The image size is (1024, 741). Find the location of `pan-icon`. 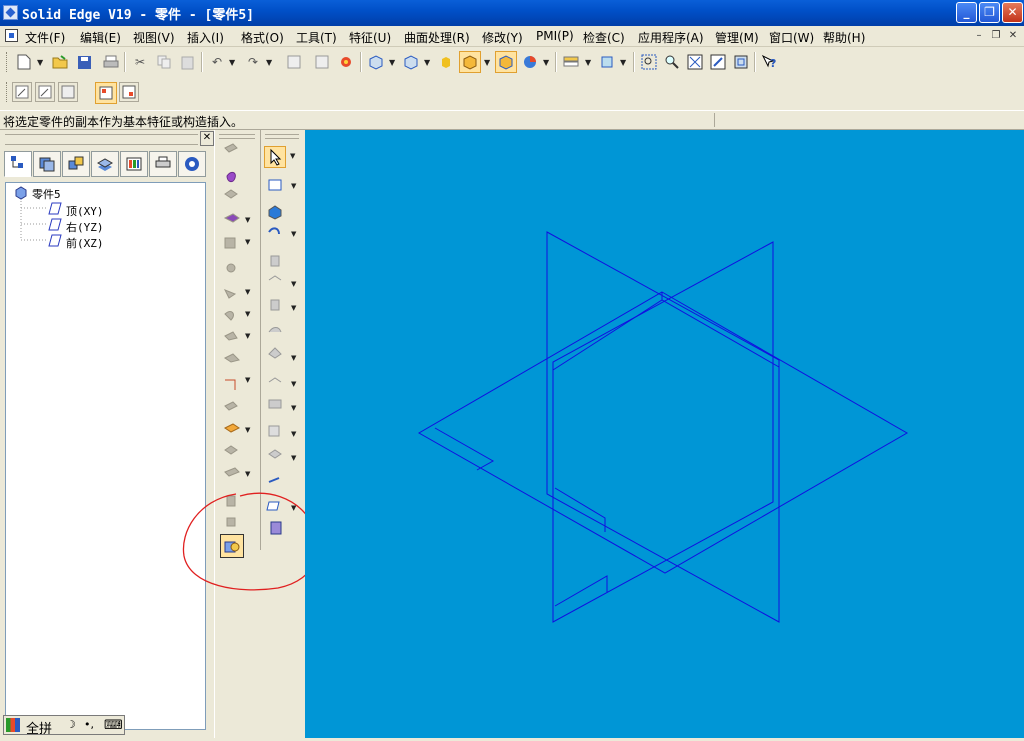

pan-icon is located at coordinates (718, 62).